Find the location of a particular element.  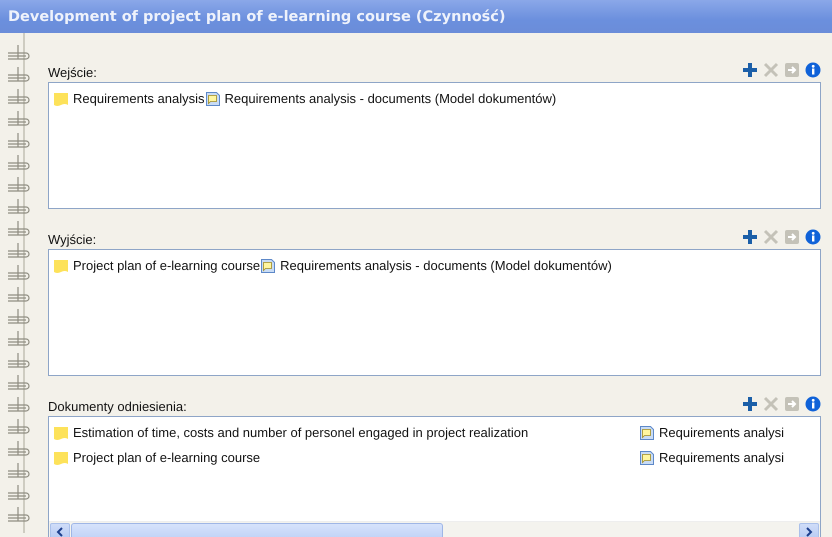

scroll-left-button is located at coordinates (60, 530).